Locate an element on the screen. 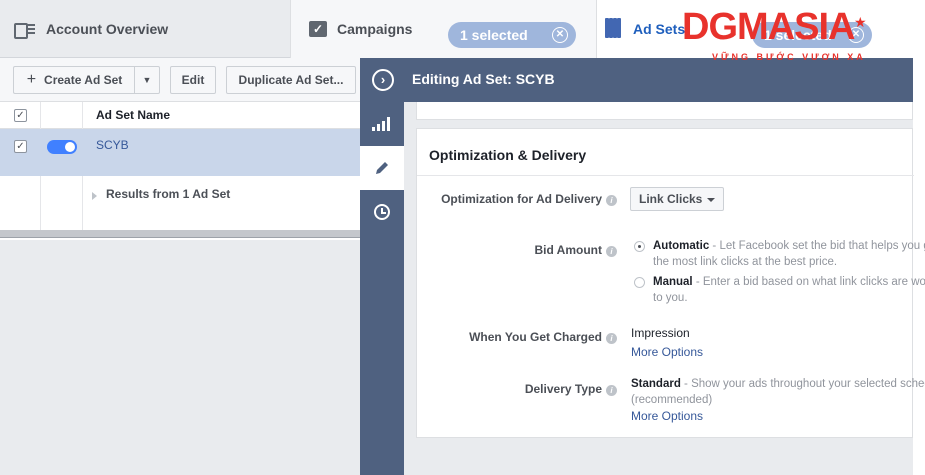 The height and width of the screenshot is (475, 925). collapse-panel-icon: › is located at coordinates (383, 80).